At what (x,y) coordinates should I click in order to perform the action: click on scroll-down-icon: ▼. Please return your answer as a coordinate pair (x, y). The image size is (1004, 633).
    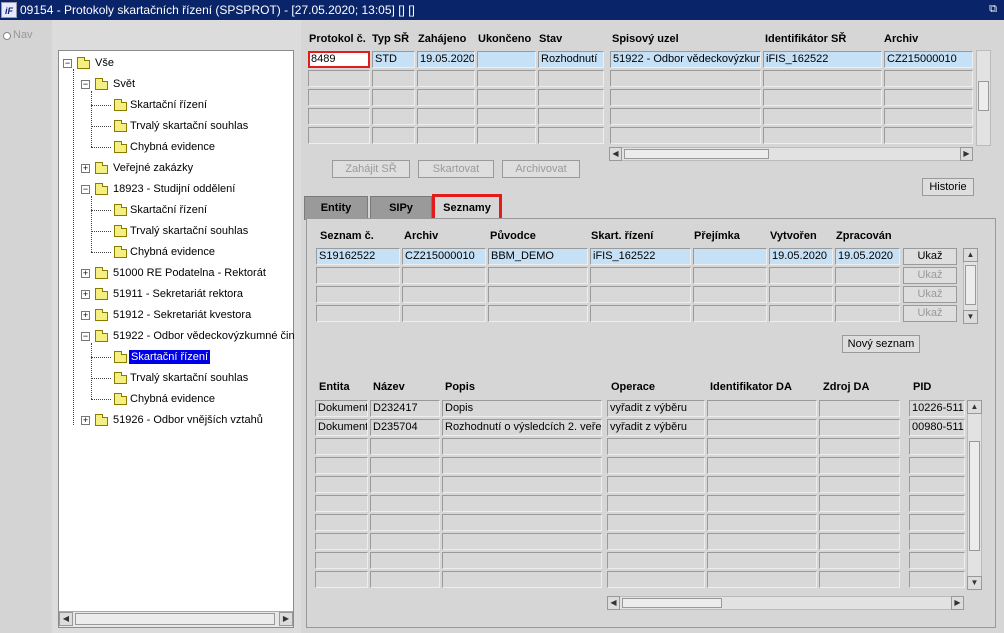
    Looking at the image, I should click on (974, 583).